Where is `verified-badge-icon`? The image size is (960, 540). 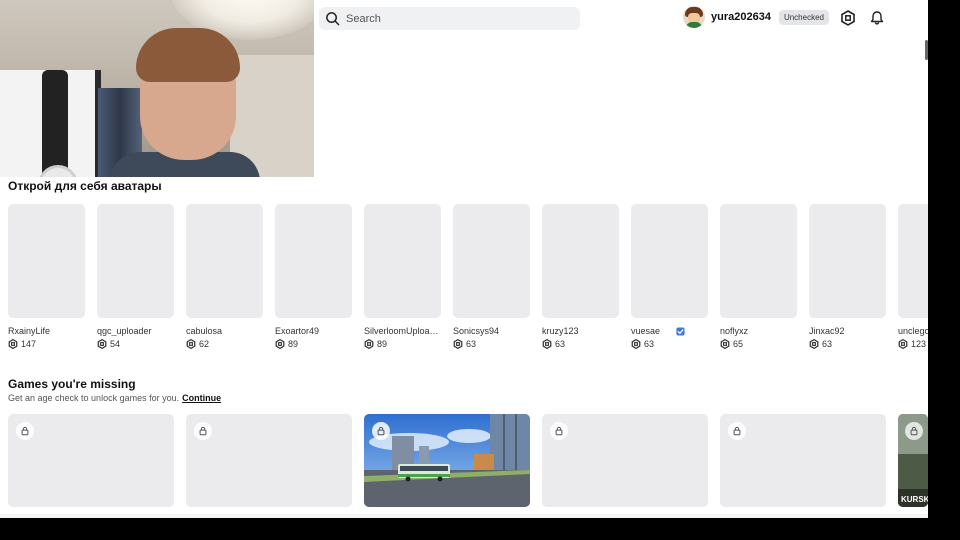
verified-badge-icon is located at coordinates (680, 331).